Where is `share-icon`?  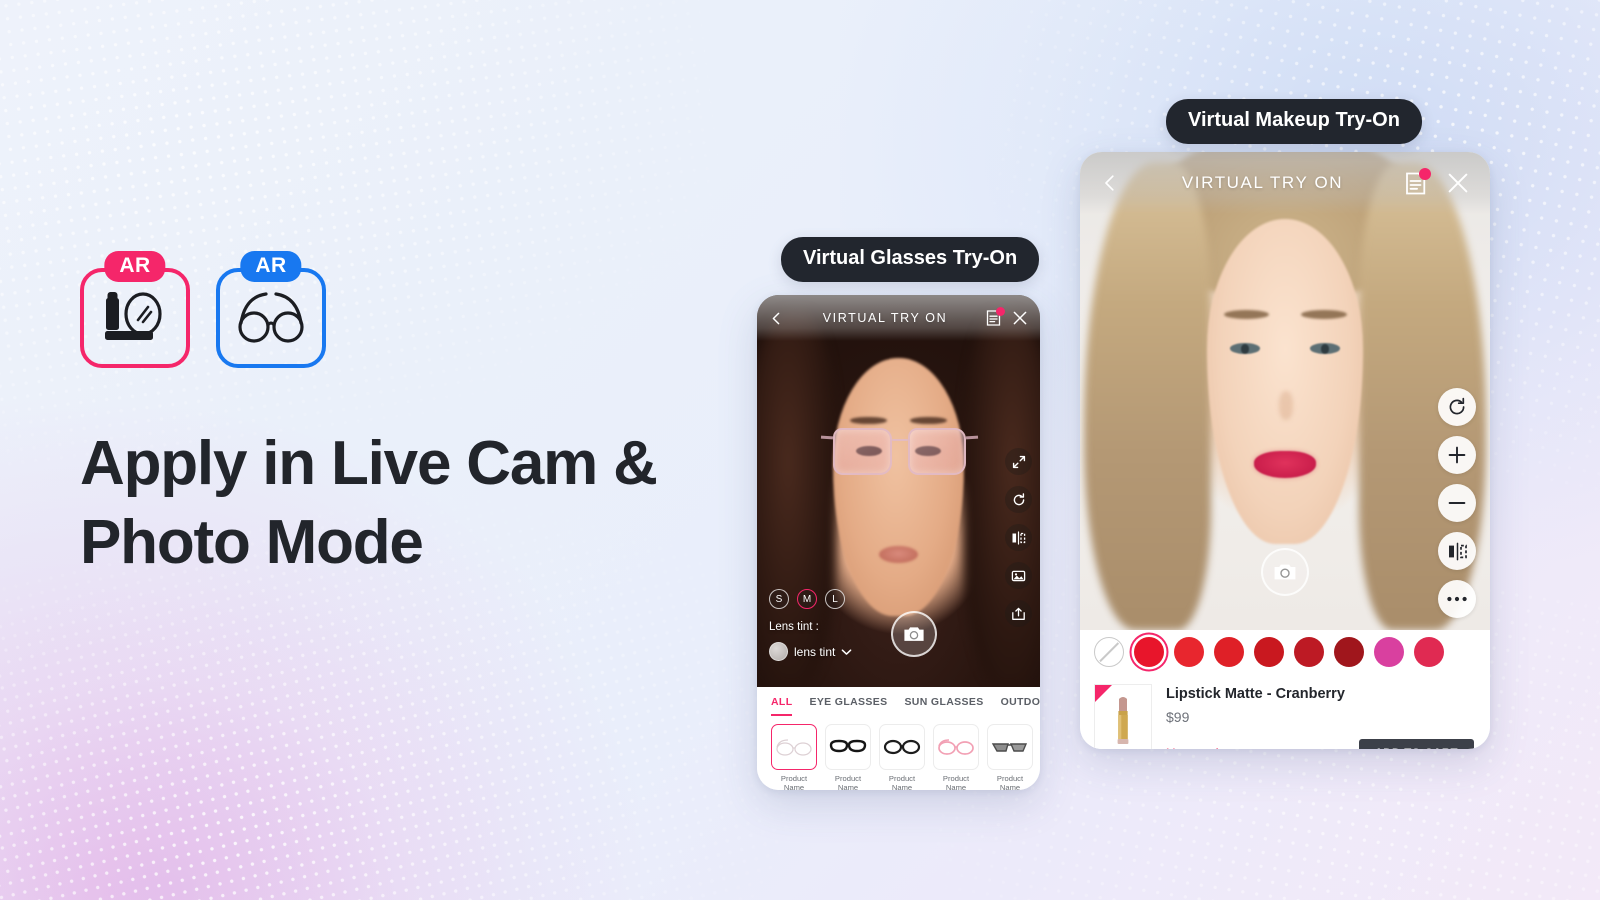
share-icon is located at coordinates (1018, 613).